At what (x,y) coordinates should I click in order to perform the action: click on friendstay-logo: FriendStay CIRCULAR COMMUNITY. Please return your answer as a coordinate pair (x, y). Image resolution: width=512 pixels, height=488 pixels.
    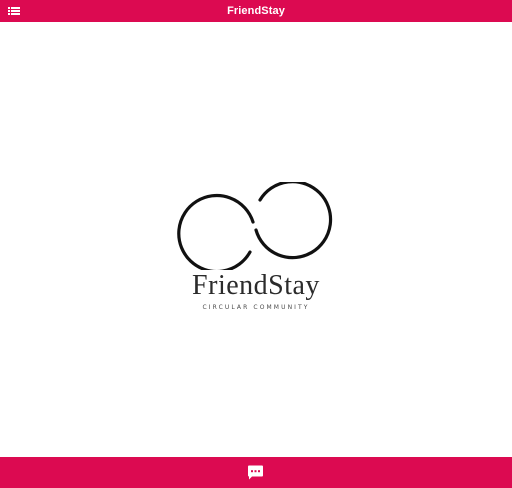
    Looking at the image, I should click on (256, 249).